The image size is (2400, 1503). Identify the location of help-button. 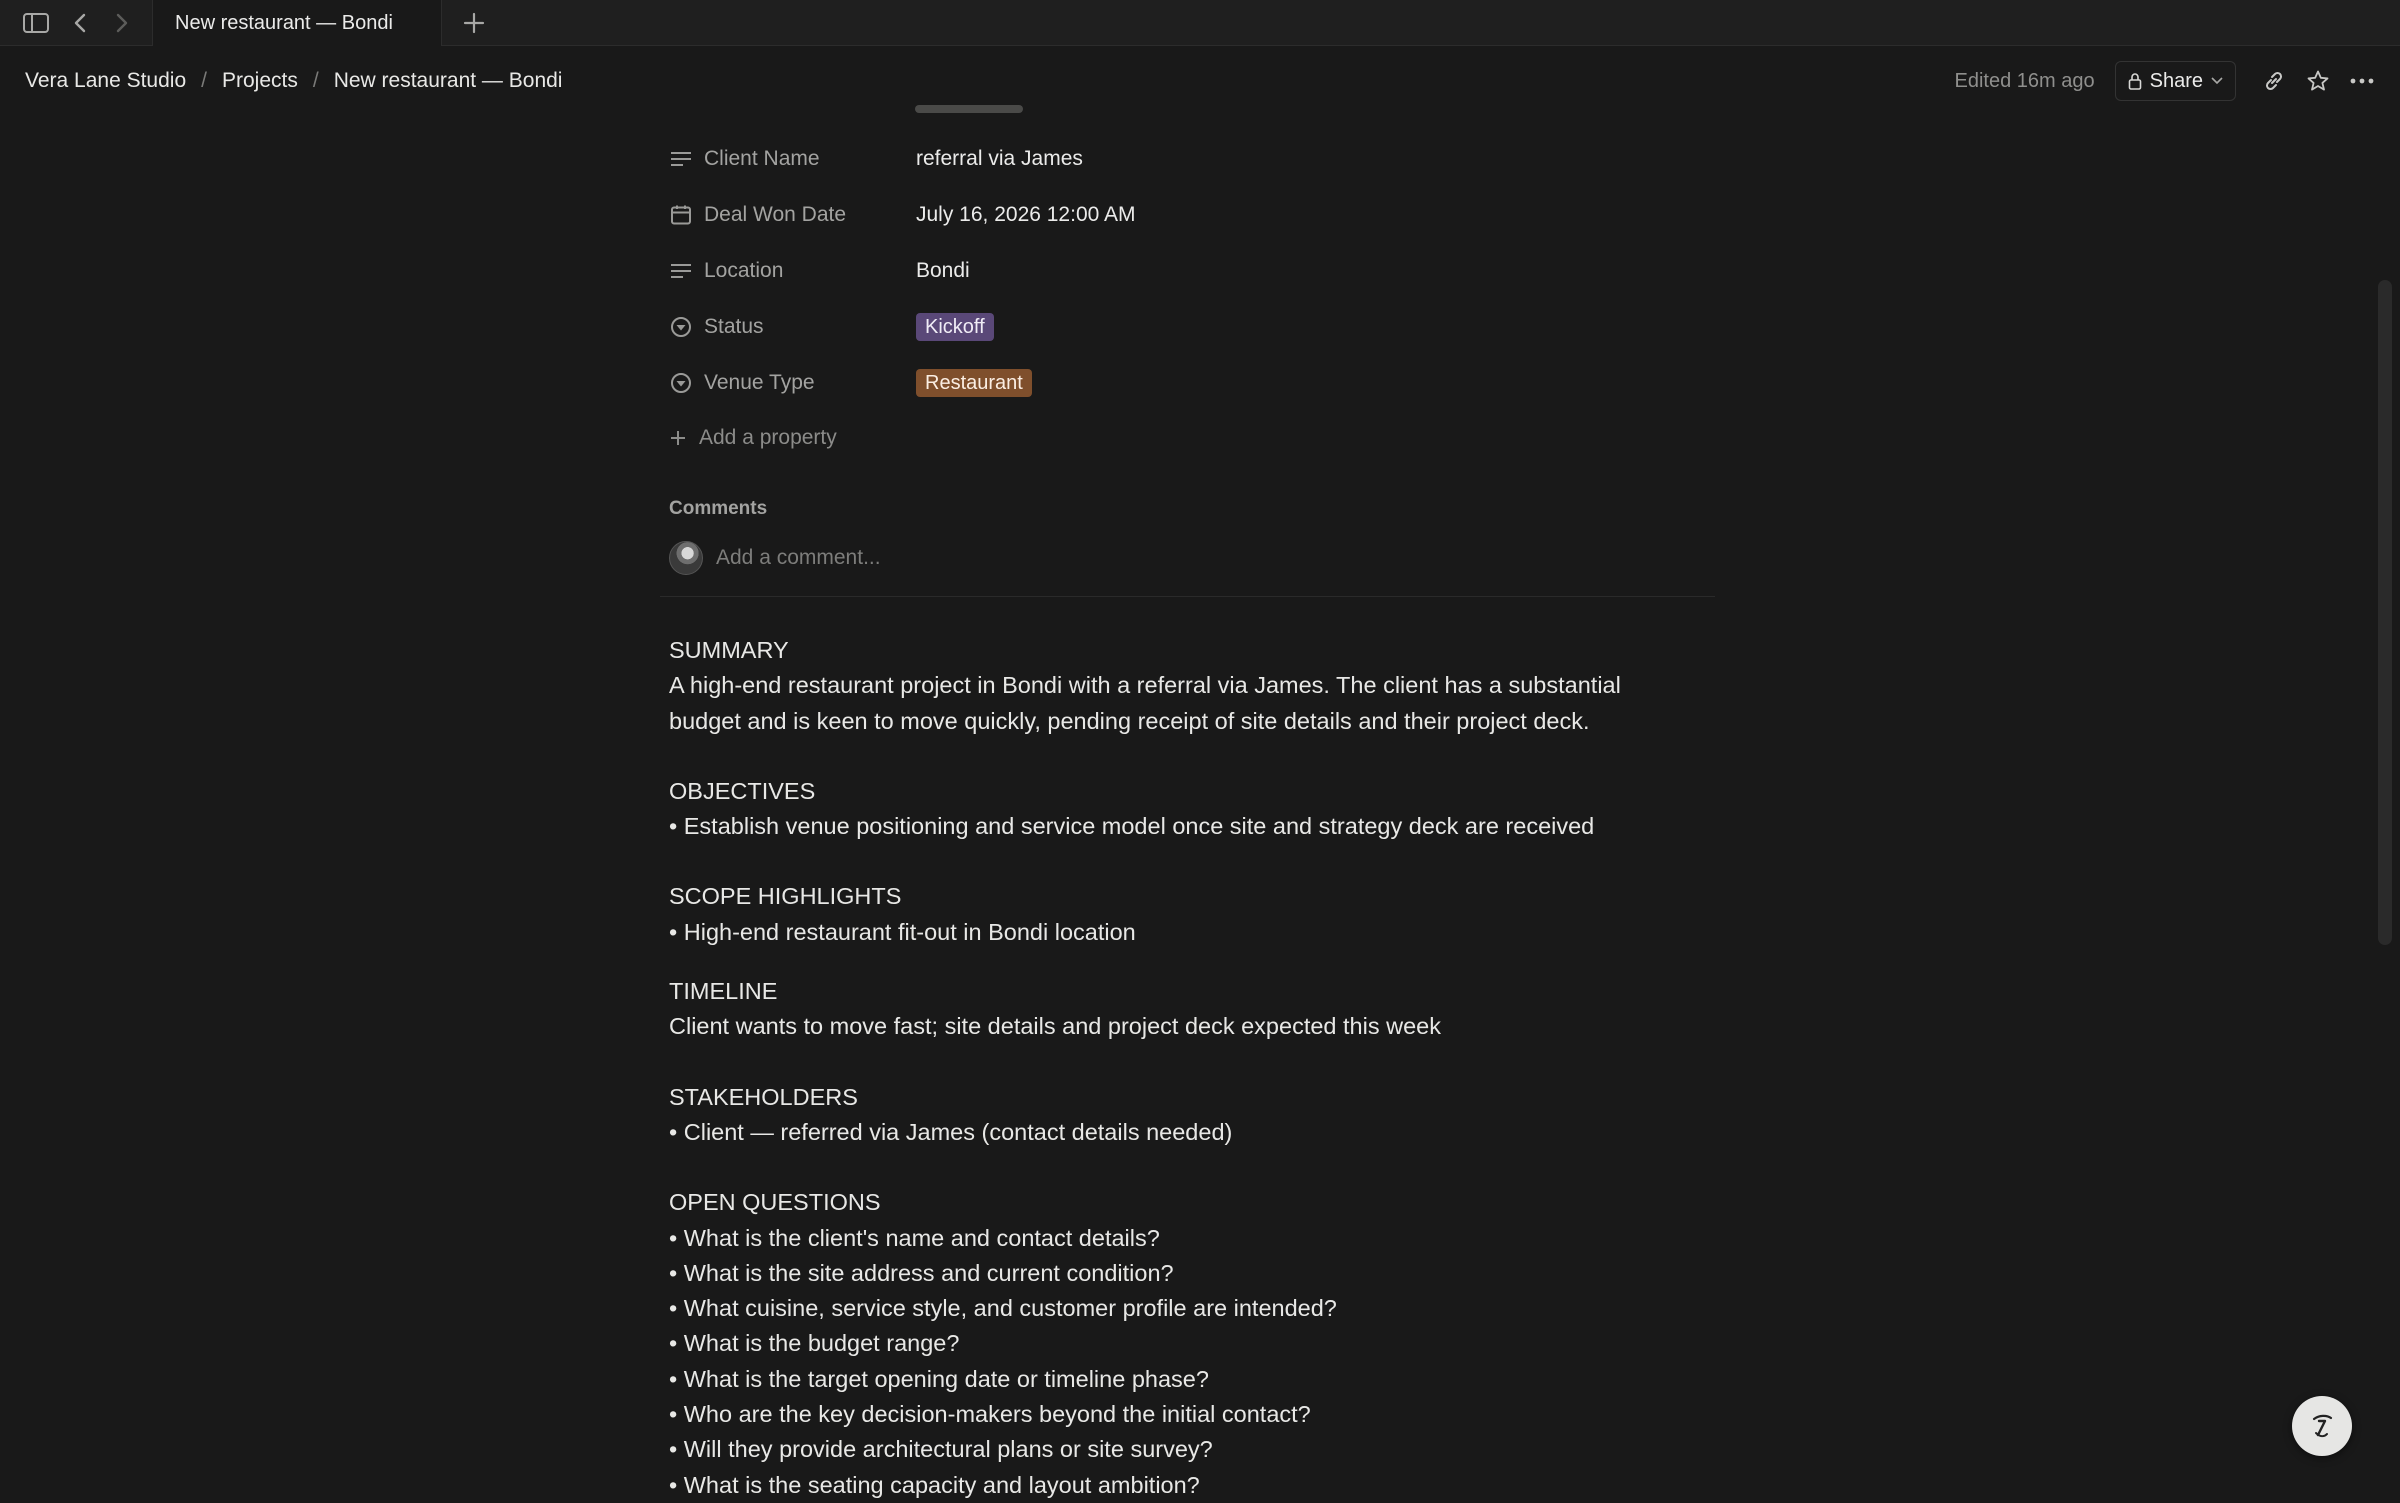
(2322, 1426).